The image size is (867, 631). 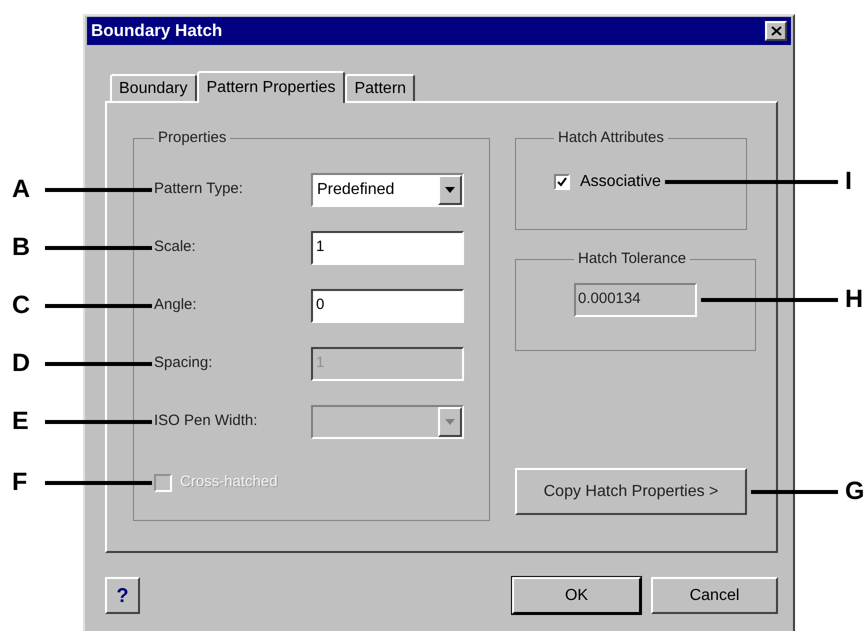 I want to click on input-field: 1, so click(x=387, y=247).